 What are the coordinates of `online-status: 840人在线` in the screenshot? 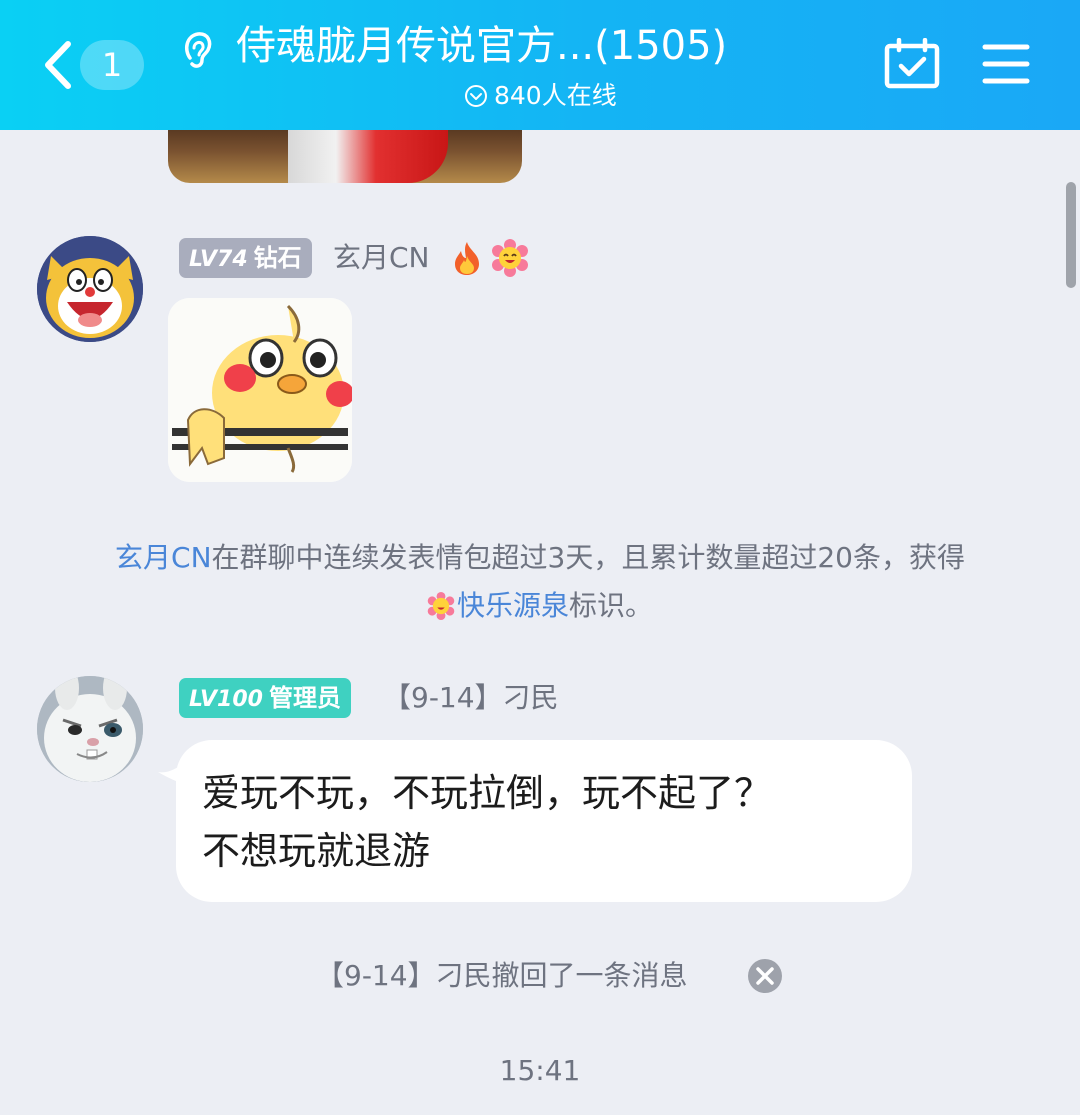 It's located at (540, 96).